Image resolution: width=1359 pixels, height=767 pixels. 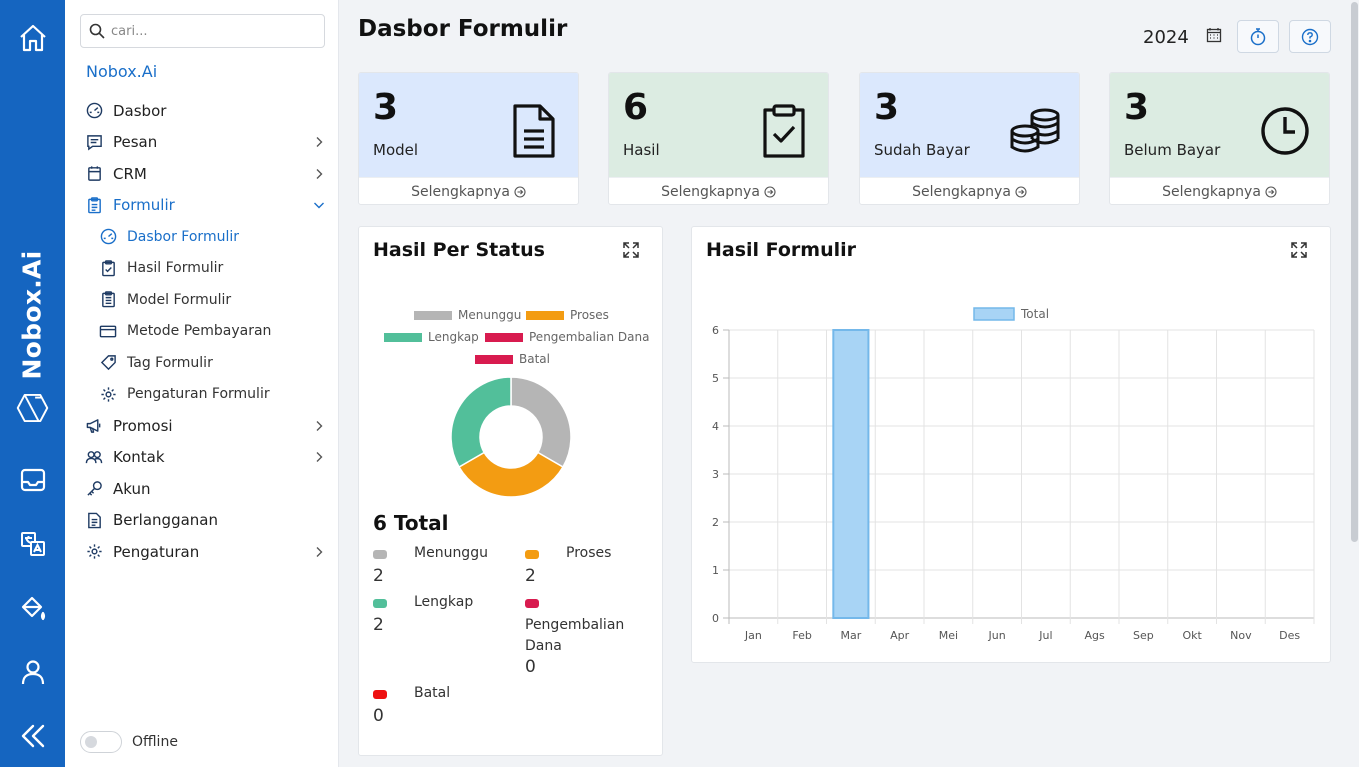 I want to click on sidebar-item-label: Pengaturan, so click(x=156, y=551).